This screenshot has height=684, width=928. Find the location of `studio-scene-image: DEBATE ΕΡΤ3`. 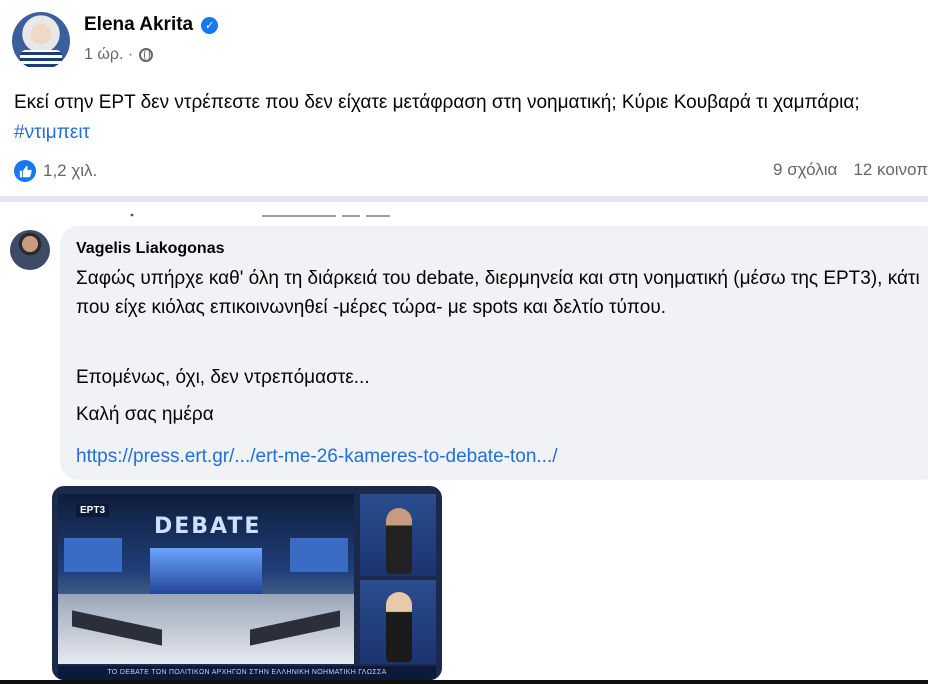

studio-scene-image: DEBATE ΕΡΤ3 is located at coordinates (206, 579).